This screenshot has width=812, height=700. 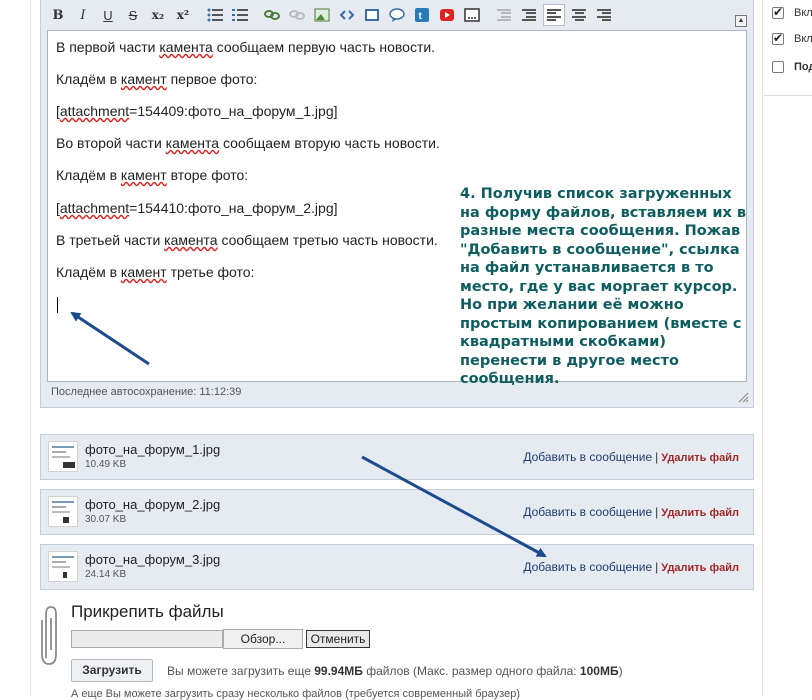 I want to click on editor-toolbar: B I U S x₂ x² t, so click(x=332, y=15).